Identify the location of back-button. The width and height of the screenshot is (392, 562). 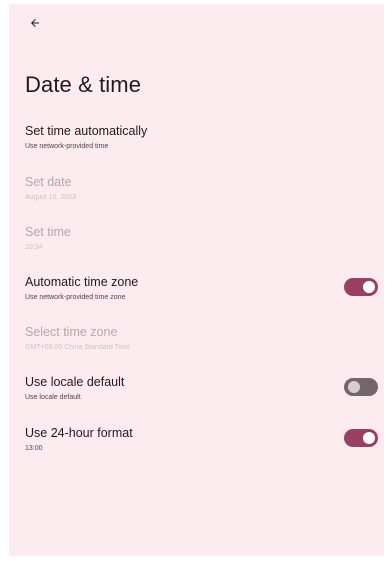
(35, 23).